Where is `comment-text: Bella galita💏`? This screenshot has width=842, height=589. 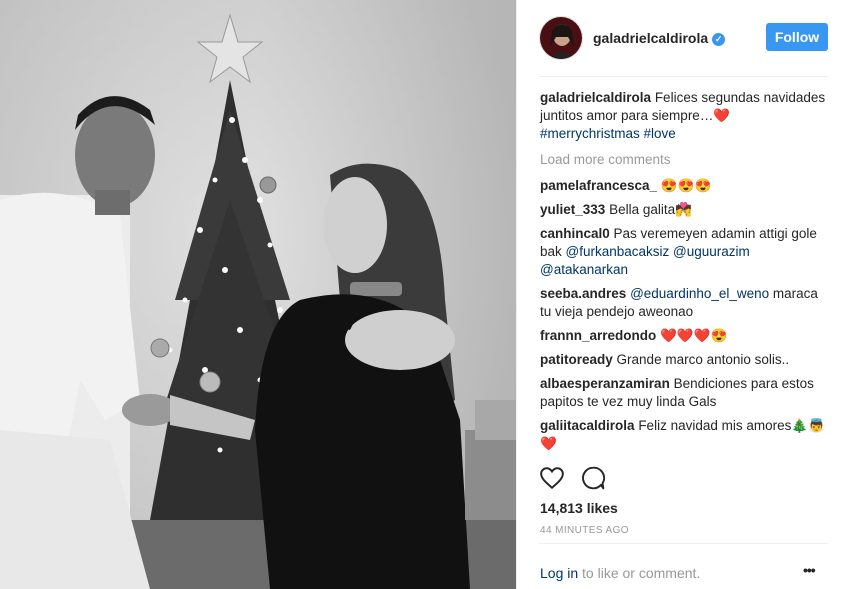 comment-text: Bella galita💏 is located at coordinates (650, 209).